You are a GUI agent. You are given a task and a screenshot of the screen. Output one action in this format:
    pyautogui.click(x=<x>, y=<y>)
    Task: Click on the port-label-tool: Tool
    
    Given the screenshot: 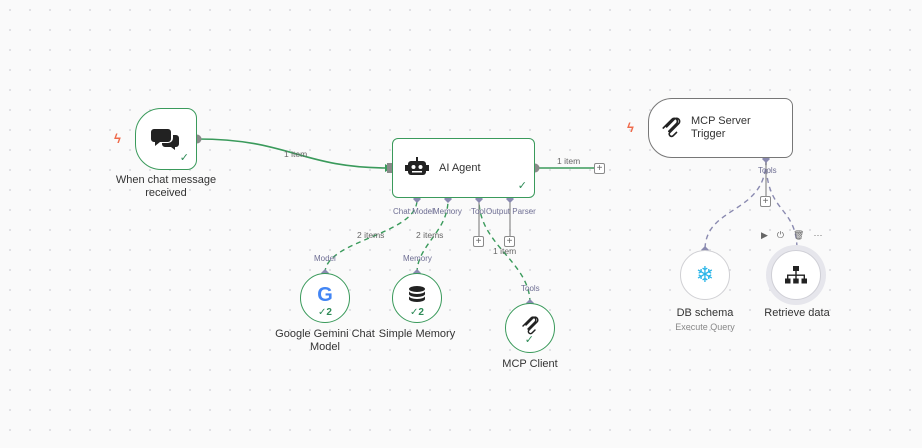 What is the action you would take?
    pyautogui.click(x=478, y=211)
    